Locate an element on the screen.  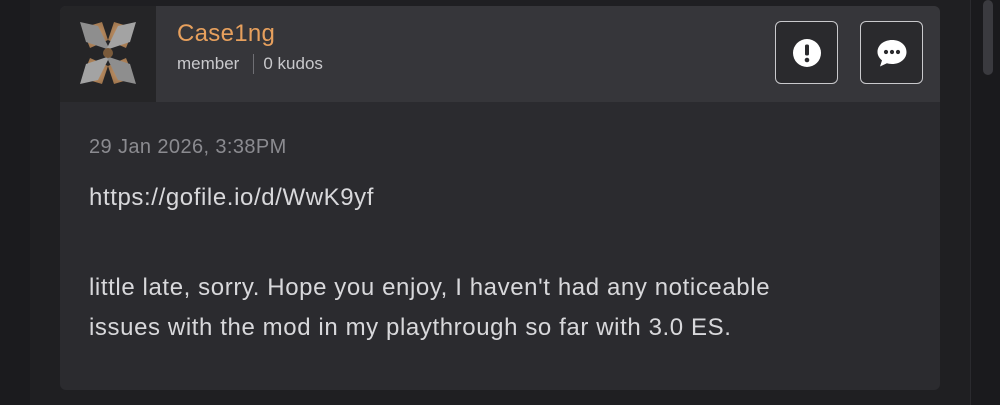
author-role: member is located at coordinates (208, 63).